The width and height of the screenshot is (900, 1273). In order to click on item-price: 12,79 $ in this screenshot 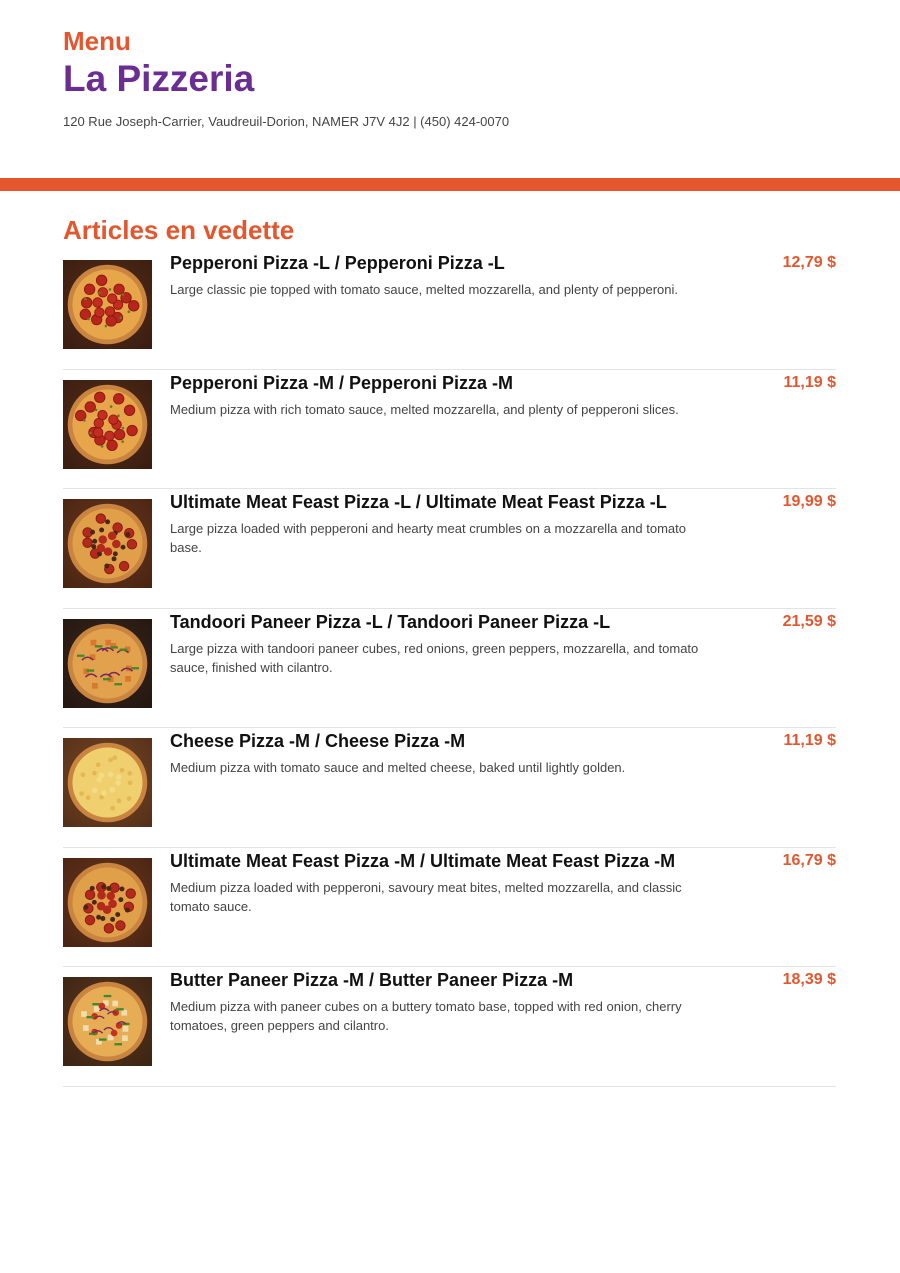, I will do `click(809, 262)`.